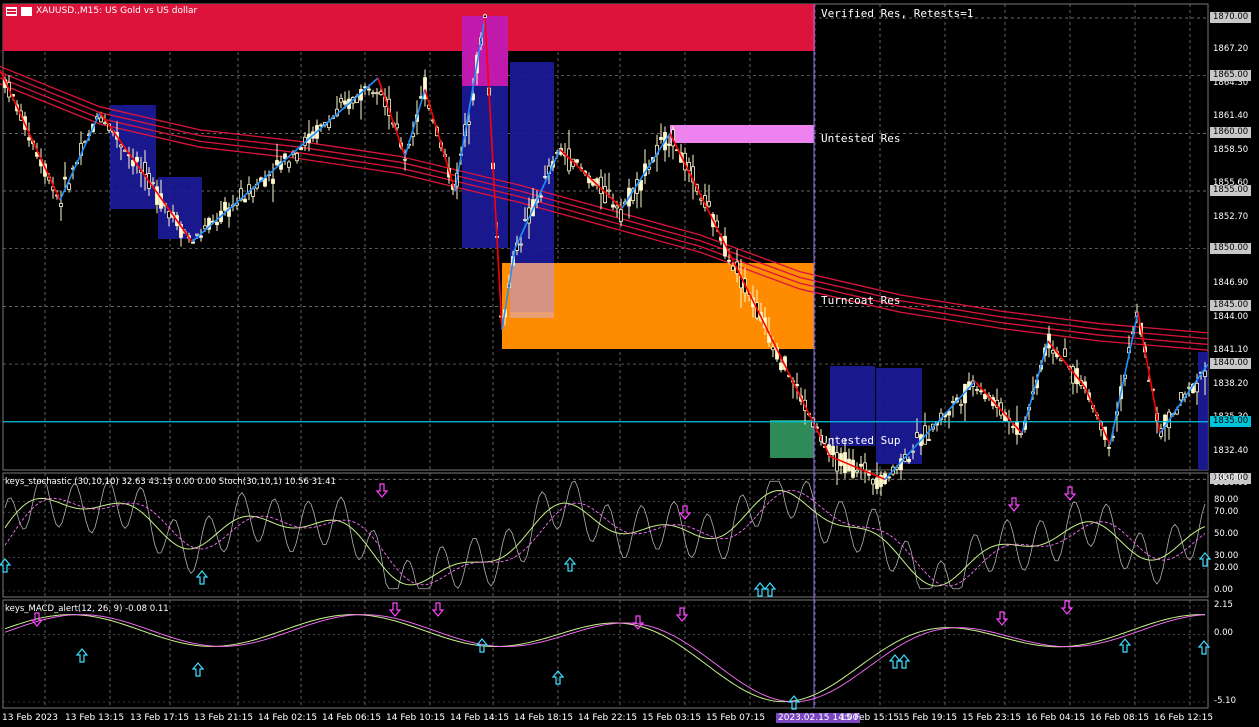 Image resolution: width=1259 pixels, height=727 pixels. Describe the element at coordinates (792, 439) in the screenshot. I see `untested-sup-zone` at that location.